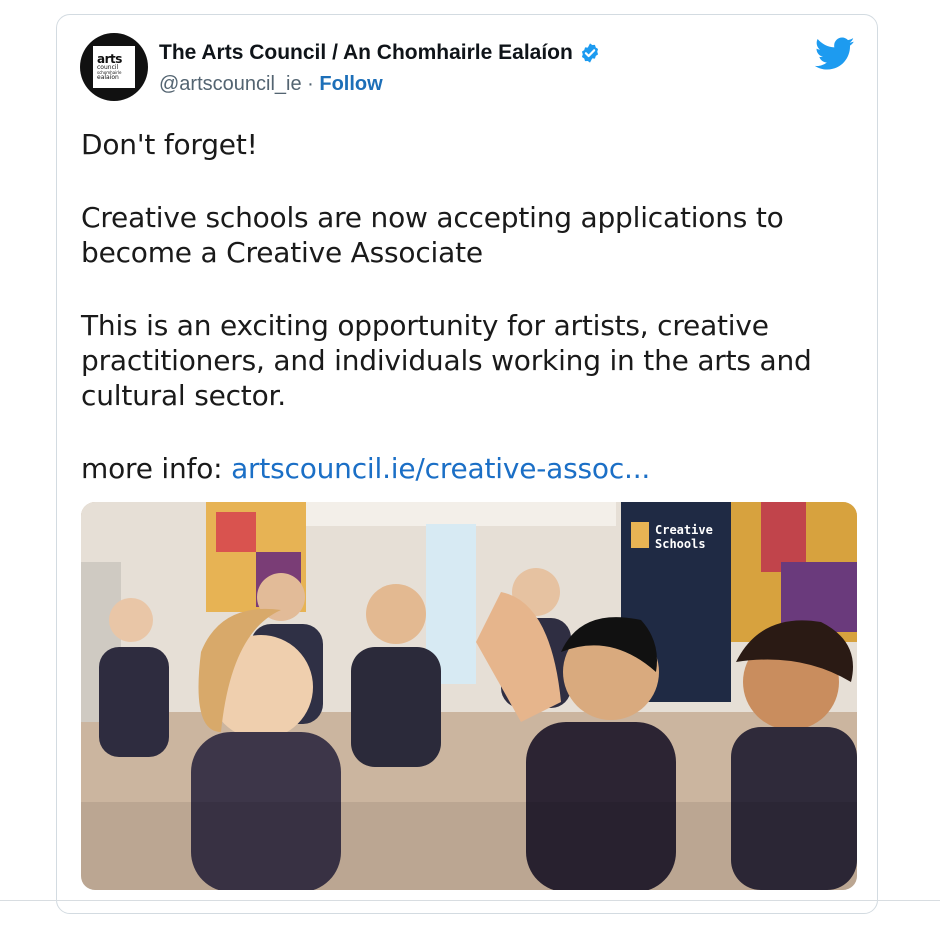 The image size is (940, 940). What do you see at coordinates (589, 53) in the screenshot?
I see `verified-badge-icon` at bounding box center [589, 53].